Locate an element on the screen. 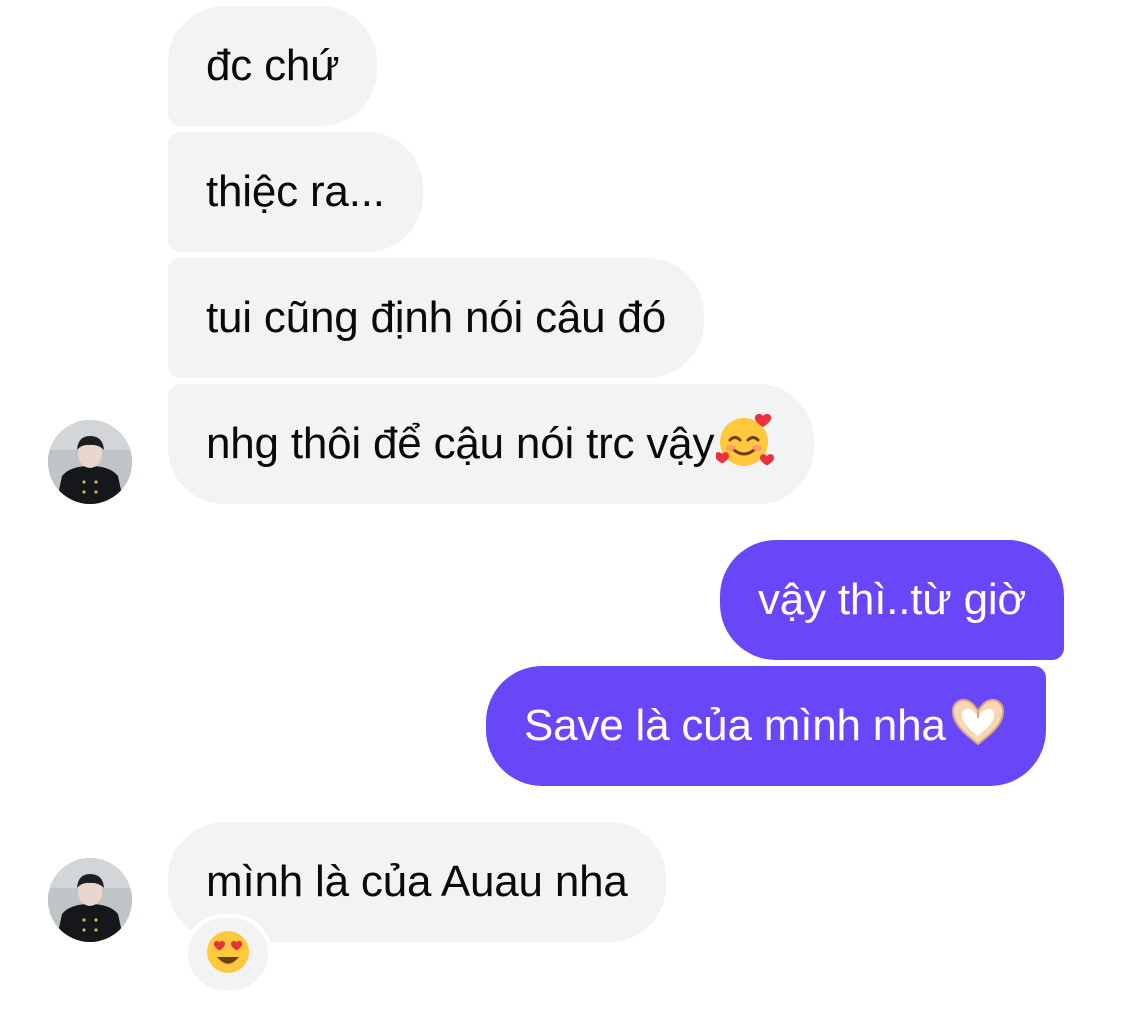  message-text: mình là của Auau nha is located at coordinates (417, 881).